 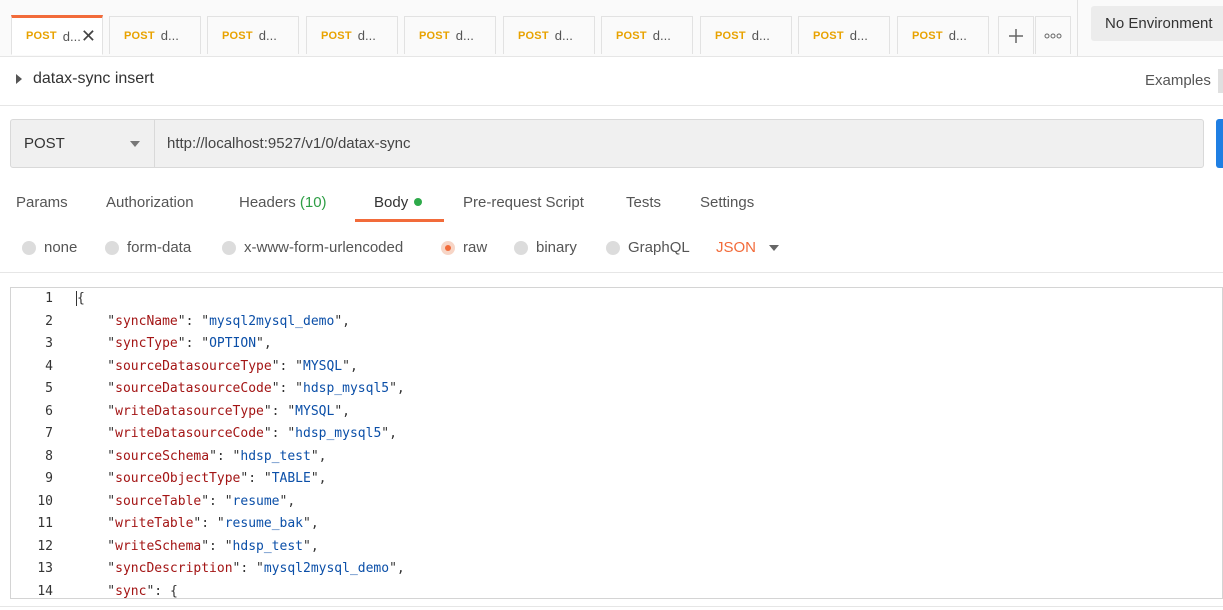 I want to click on code-line: "sourceDatasourceCode": "hdsp_mysql5",, so click(x=240, y=388).